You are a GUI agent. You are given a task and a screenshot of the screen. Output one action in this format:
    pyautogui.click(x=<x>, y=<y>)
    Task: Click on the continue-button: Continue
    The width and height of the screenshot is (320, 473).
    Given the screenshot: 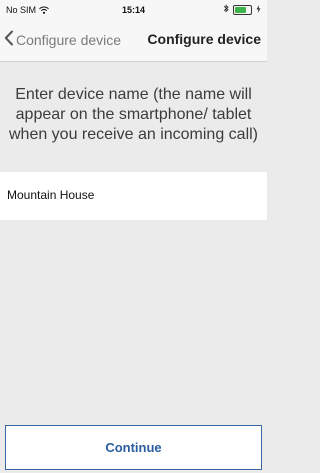 What is the action you would take?
    pyautogui.click(x=133, y=447)
    